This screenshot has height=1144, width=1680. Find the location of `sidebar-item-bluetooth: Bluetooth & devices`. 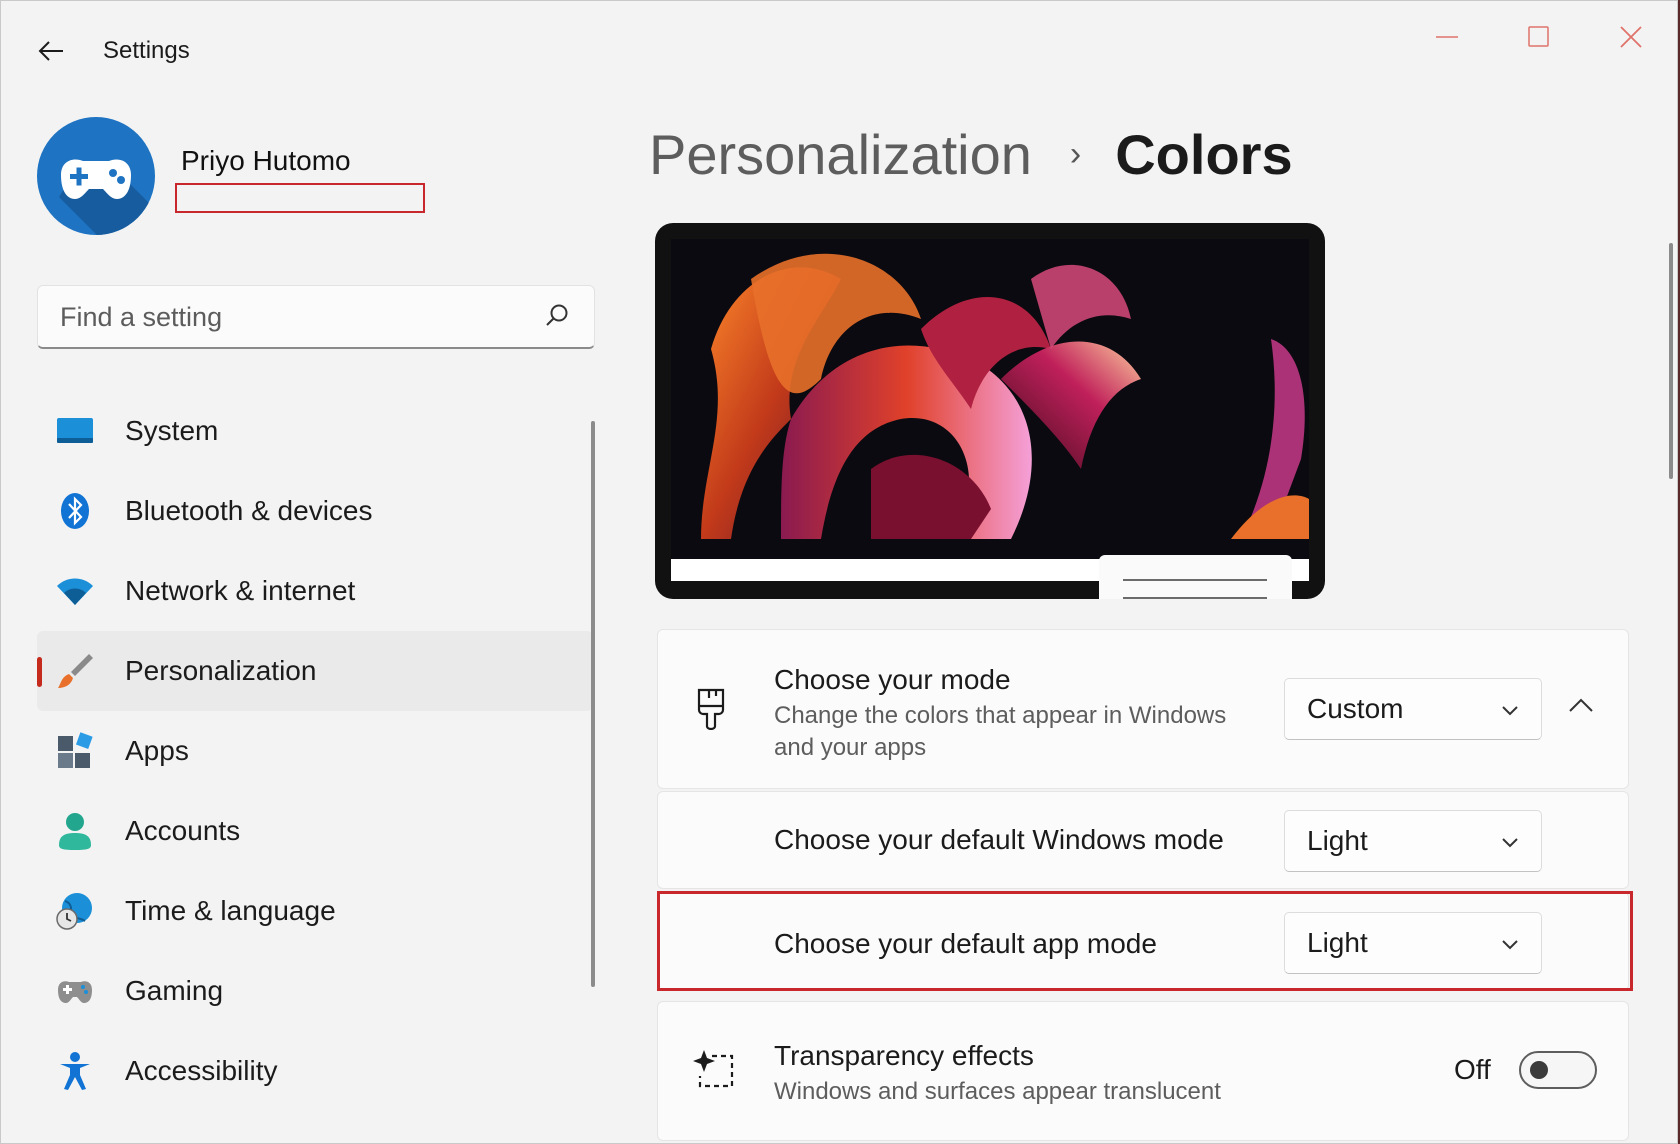

sidebar-item-bluetooth: Bluetooth & devices is located at coordinates (315, 511).